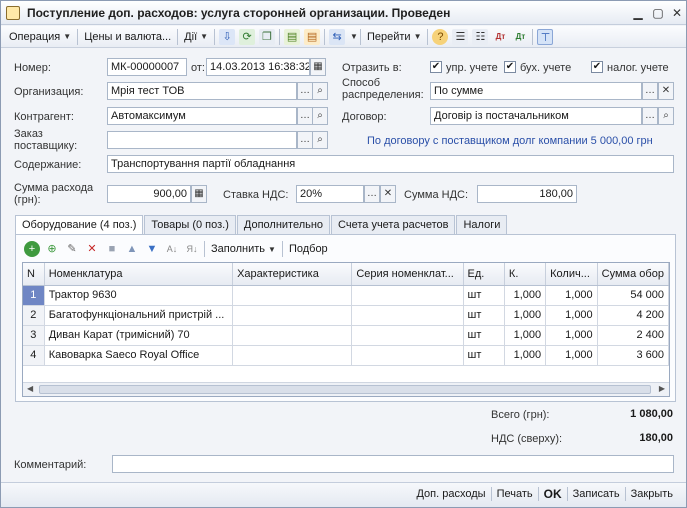 Image resolution: width=687 pixels, height=508 pixels. I want to click on sum-cell: 4 200, so click(633, 315).